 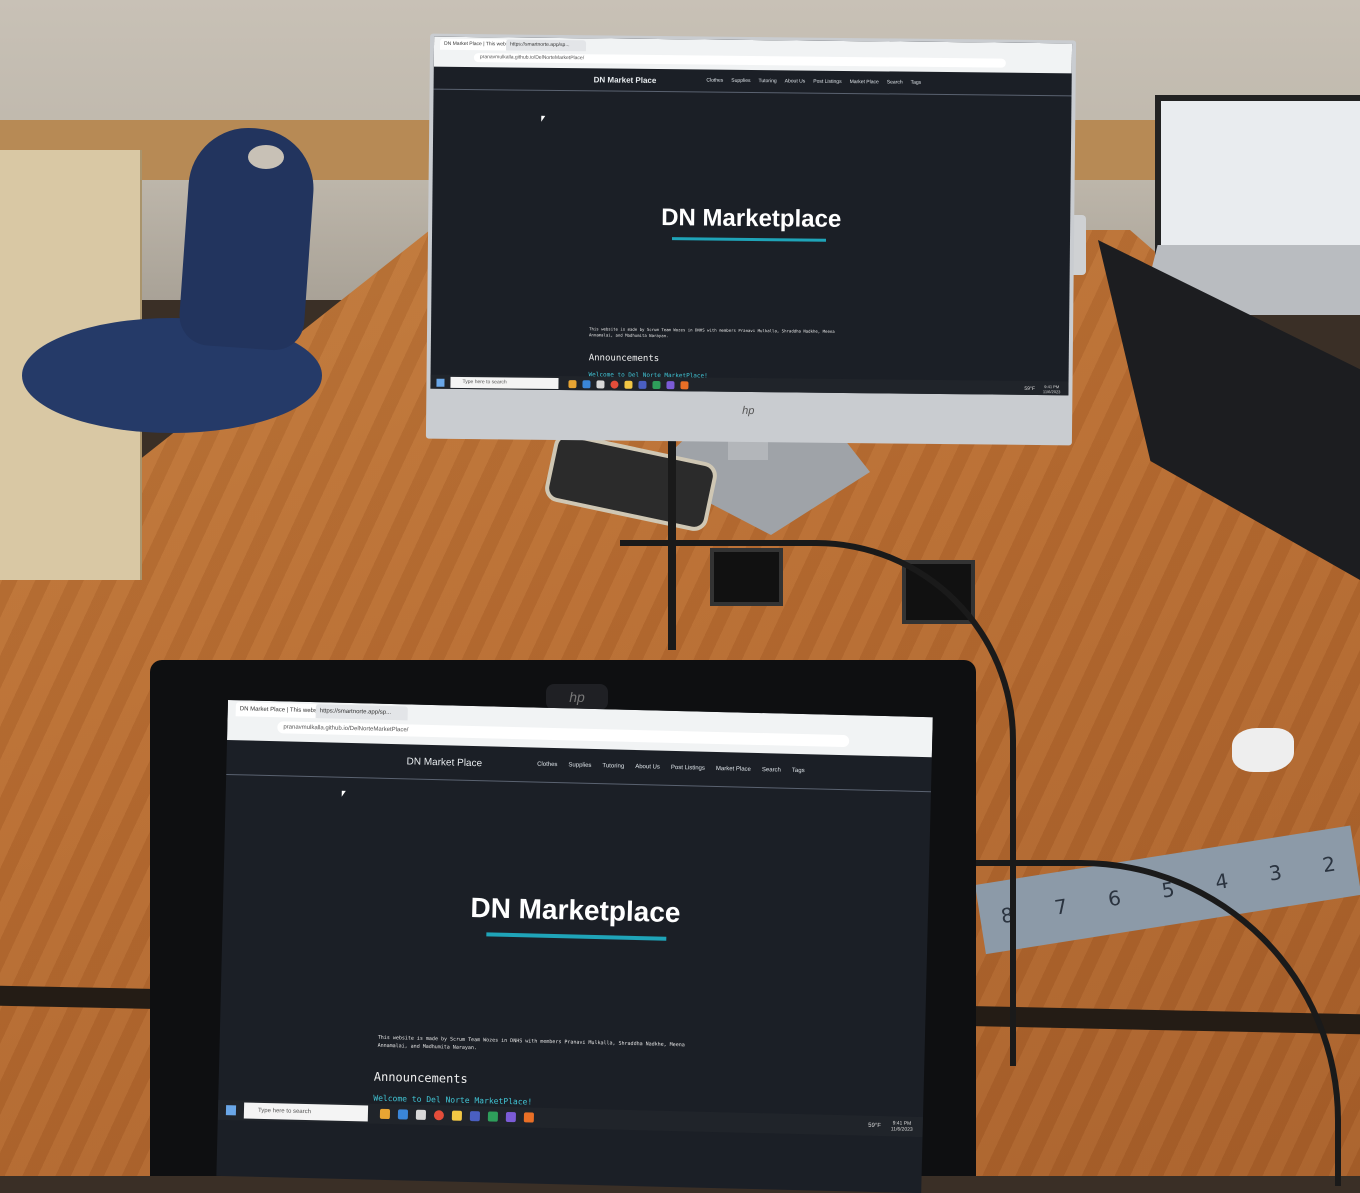 I want to click on webcam-bar: hp, so click(x=577, y=697).